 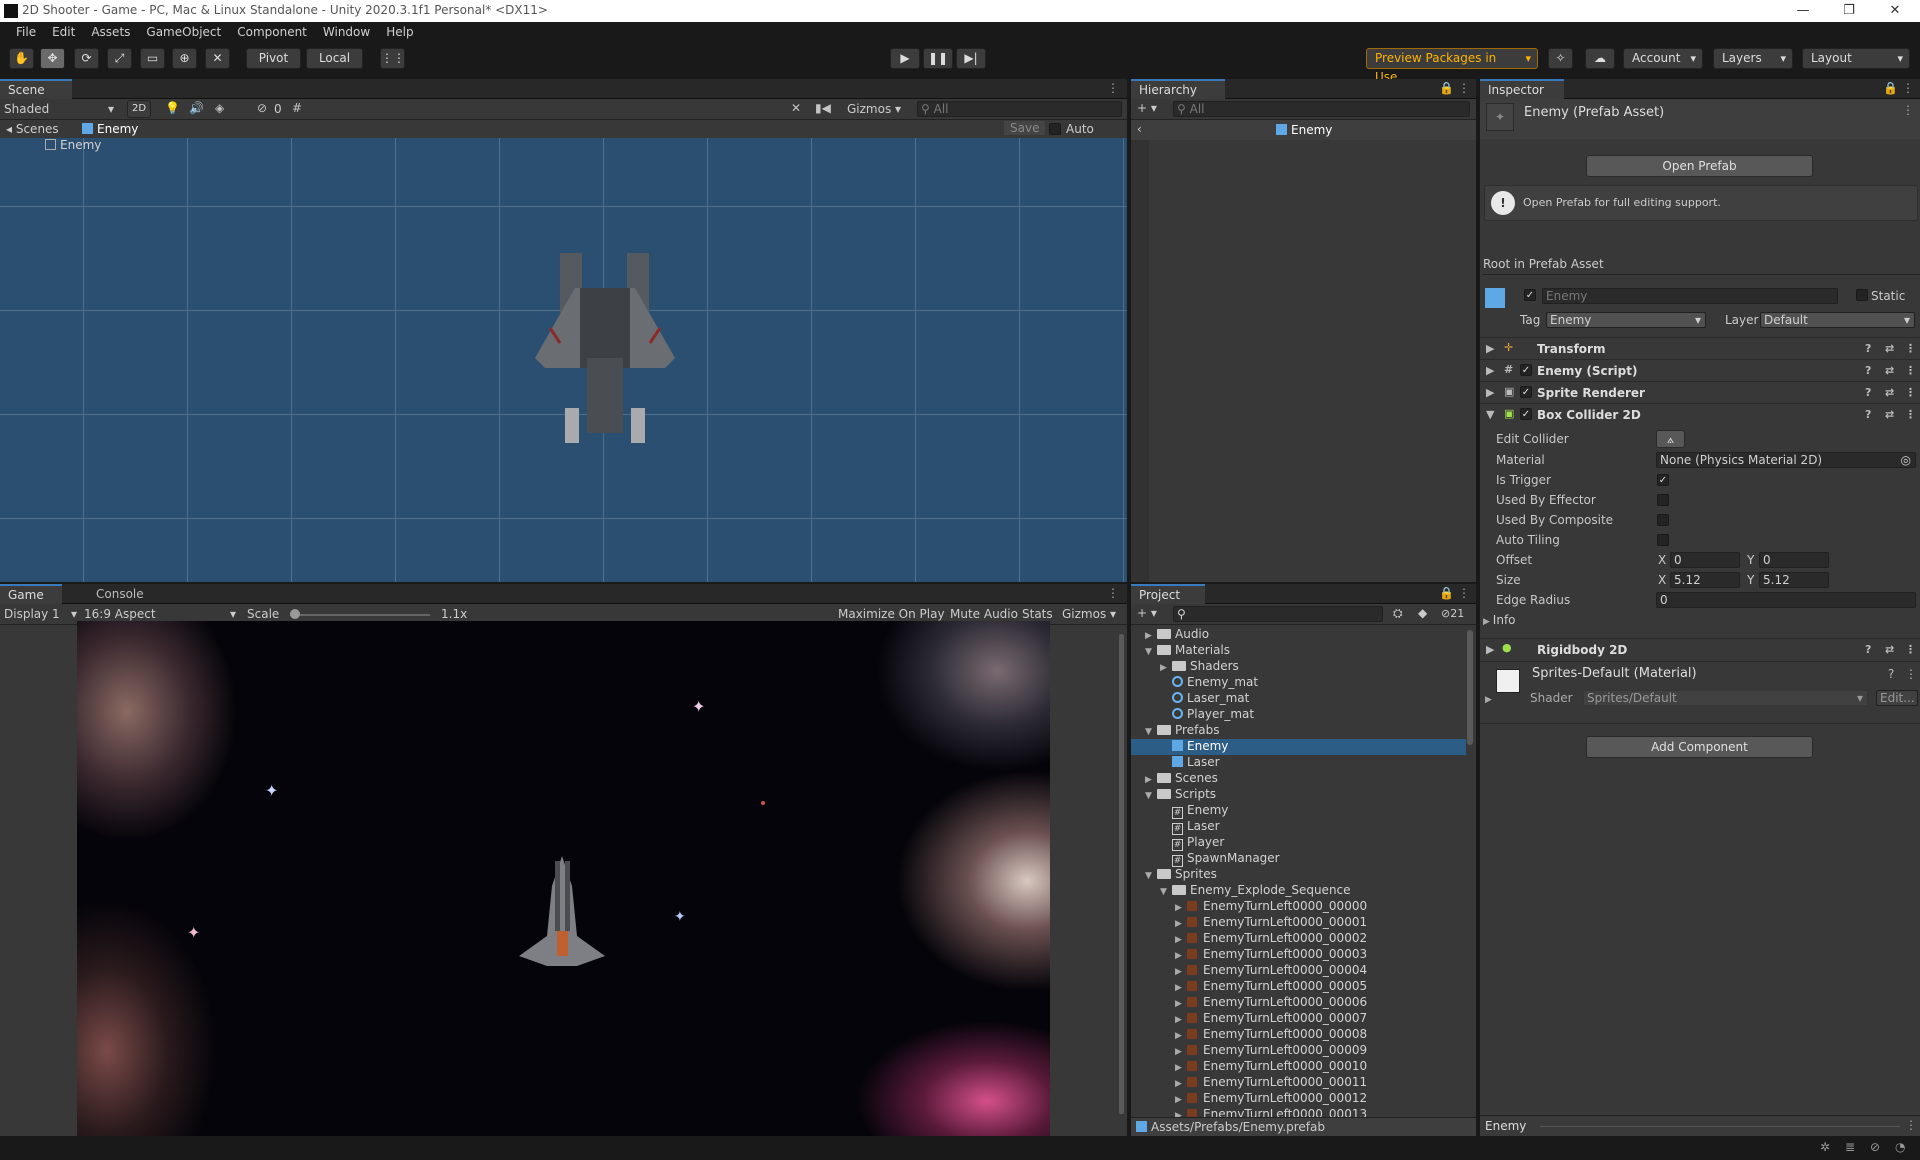 I want to click on display-dropdown: Display 1 ▾, so click(x=40, y=614).